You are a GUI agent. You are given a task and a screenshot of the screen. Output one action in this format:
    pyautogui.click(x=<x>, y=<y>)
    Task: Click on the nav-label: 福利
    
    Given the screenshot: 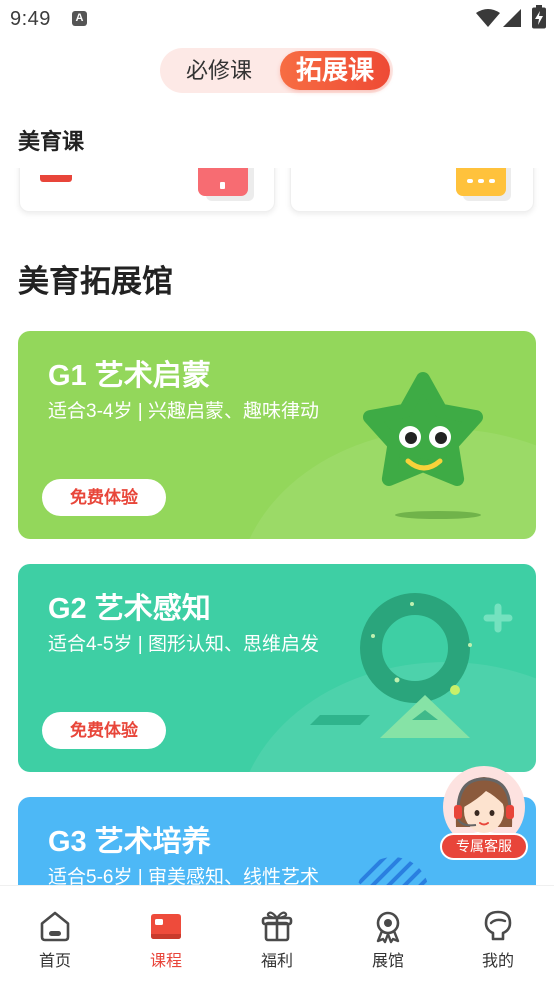 What is the action you would take?
    pyautogui.click(x=276, y=961)
    